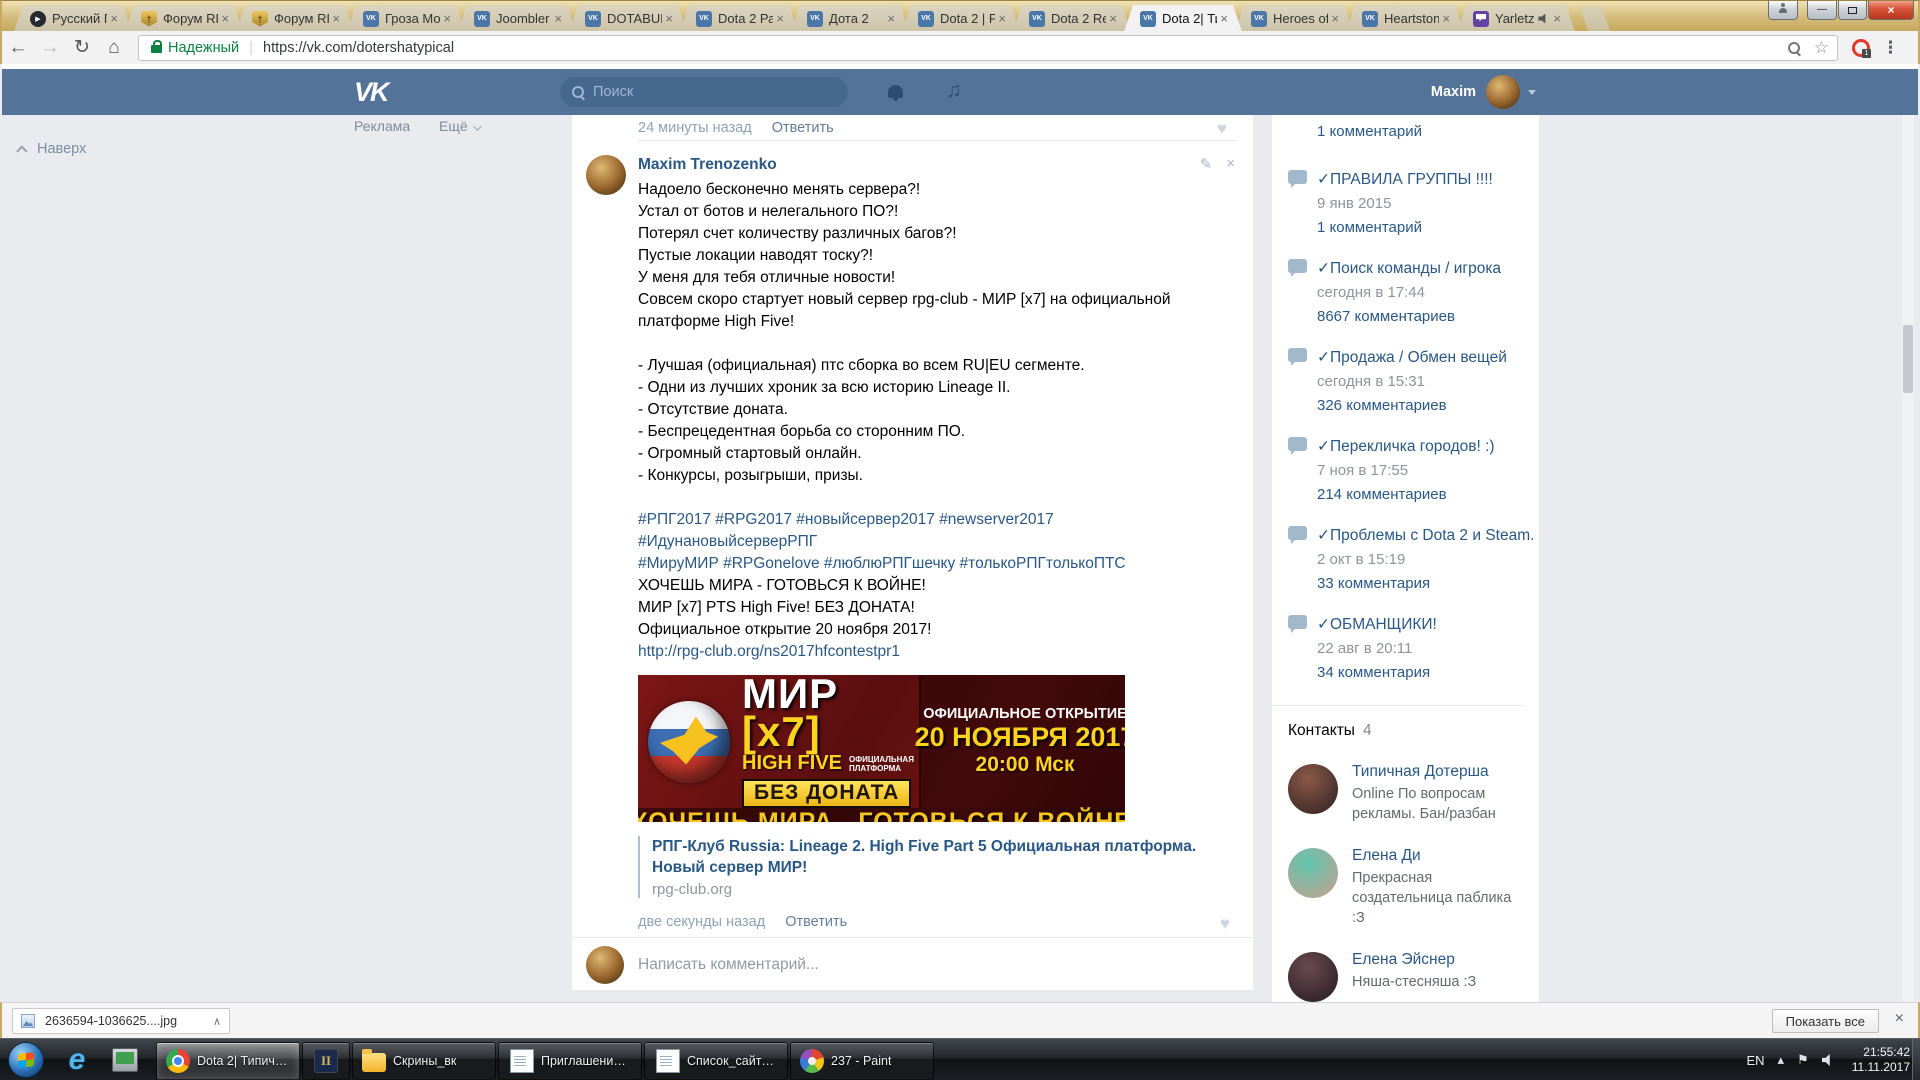 This screenshot has height=1080, width=1920. What do you see at coordinates (51, 149) in the screenshot?
I see `back-to-top-link: Наверх` at bounding box center [51, 149].